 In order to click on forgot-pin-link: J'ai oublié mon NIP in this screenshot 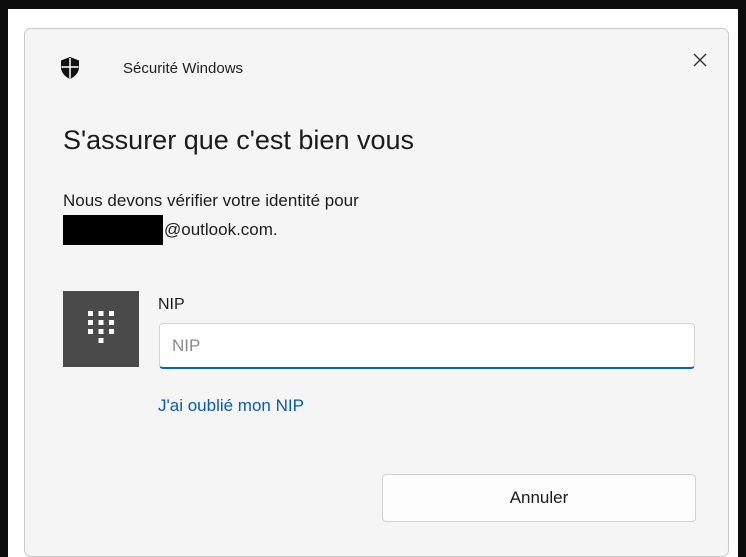, I will do `click(231, 406)`.